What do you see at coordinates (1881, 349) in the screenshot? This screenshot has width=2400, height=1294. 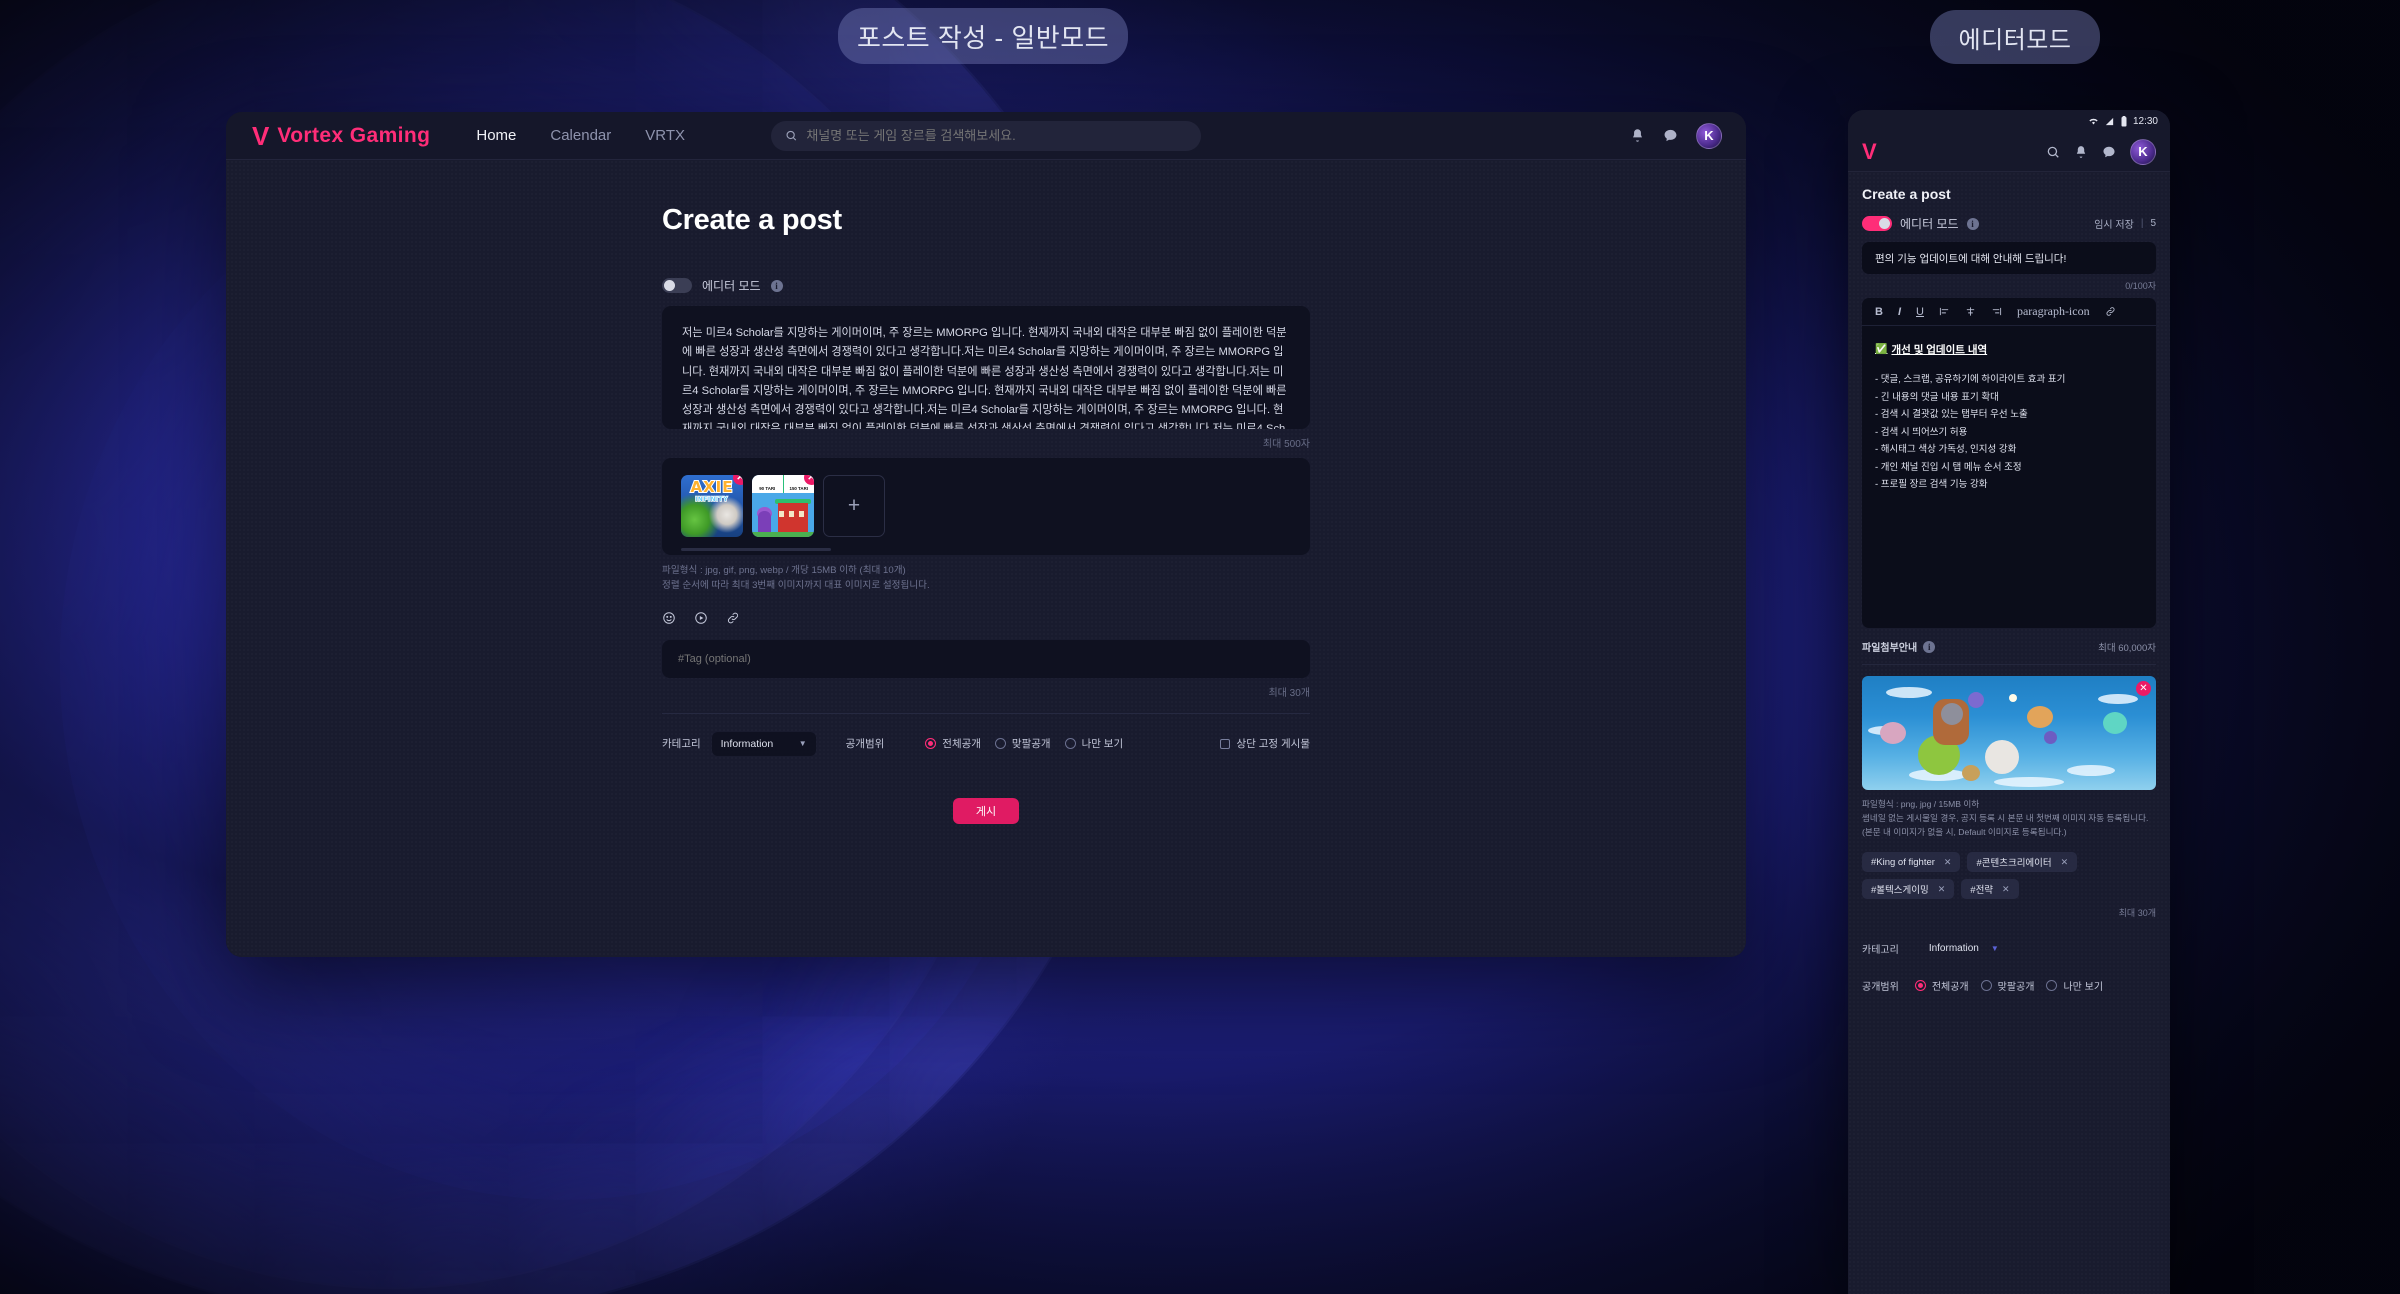 I see `check-icon: ✅` at bounding box center [1881, 349].